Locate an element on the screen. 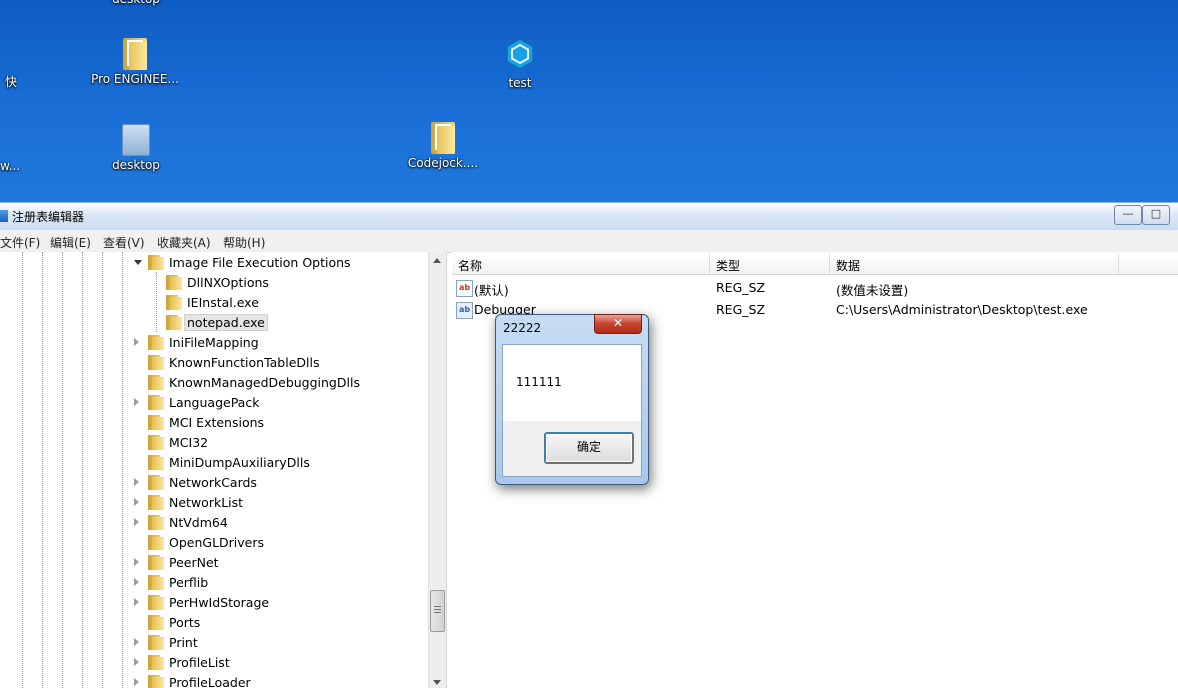  window-title: 注册表编辑器 is located at coordinates (48, 217).